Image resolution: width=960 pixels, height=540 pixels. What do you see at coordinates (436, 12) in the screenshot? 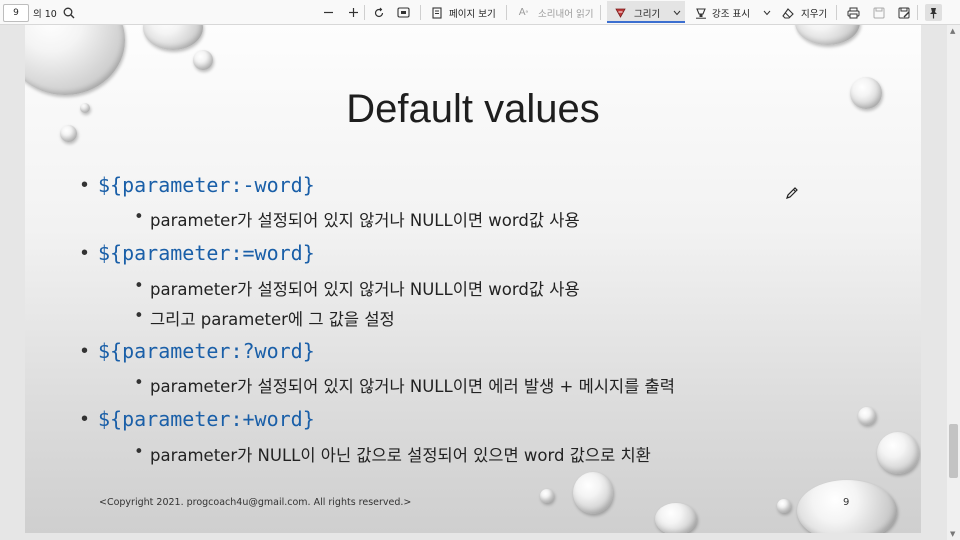
I see `page-view-icon` at bounding box center [436, 12].